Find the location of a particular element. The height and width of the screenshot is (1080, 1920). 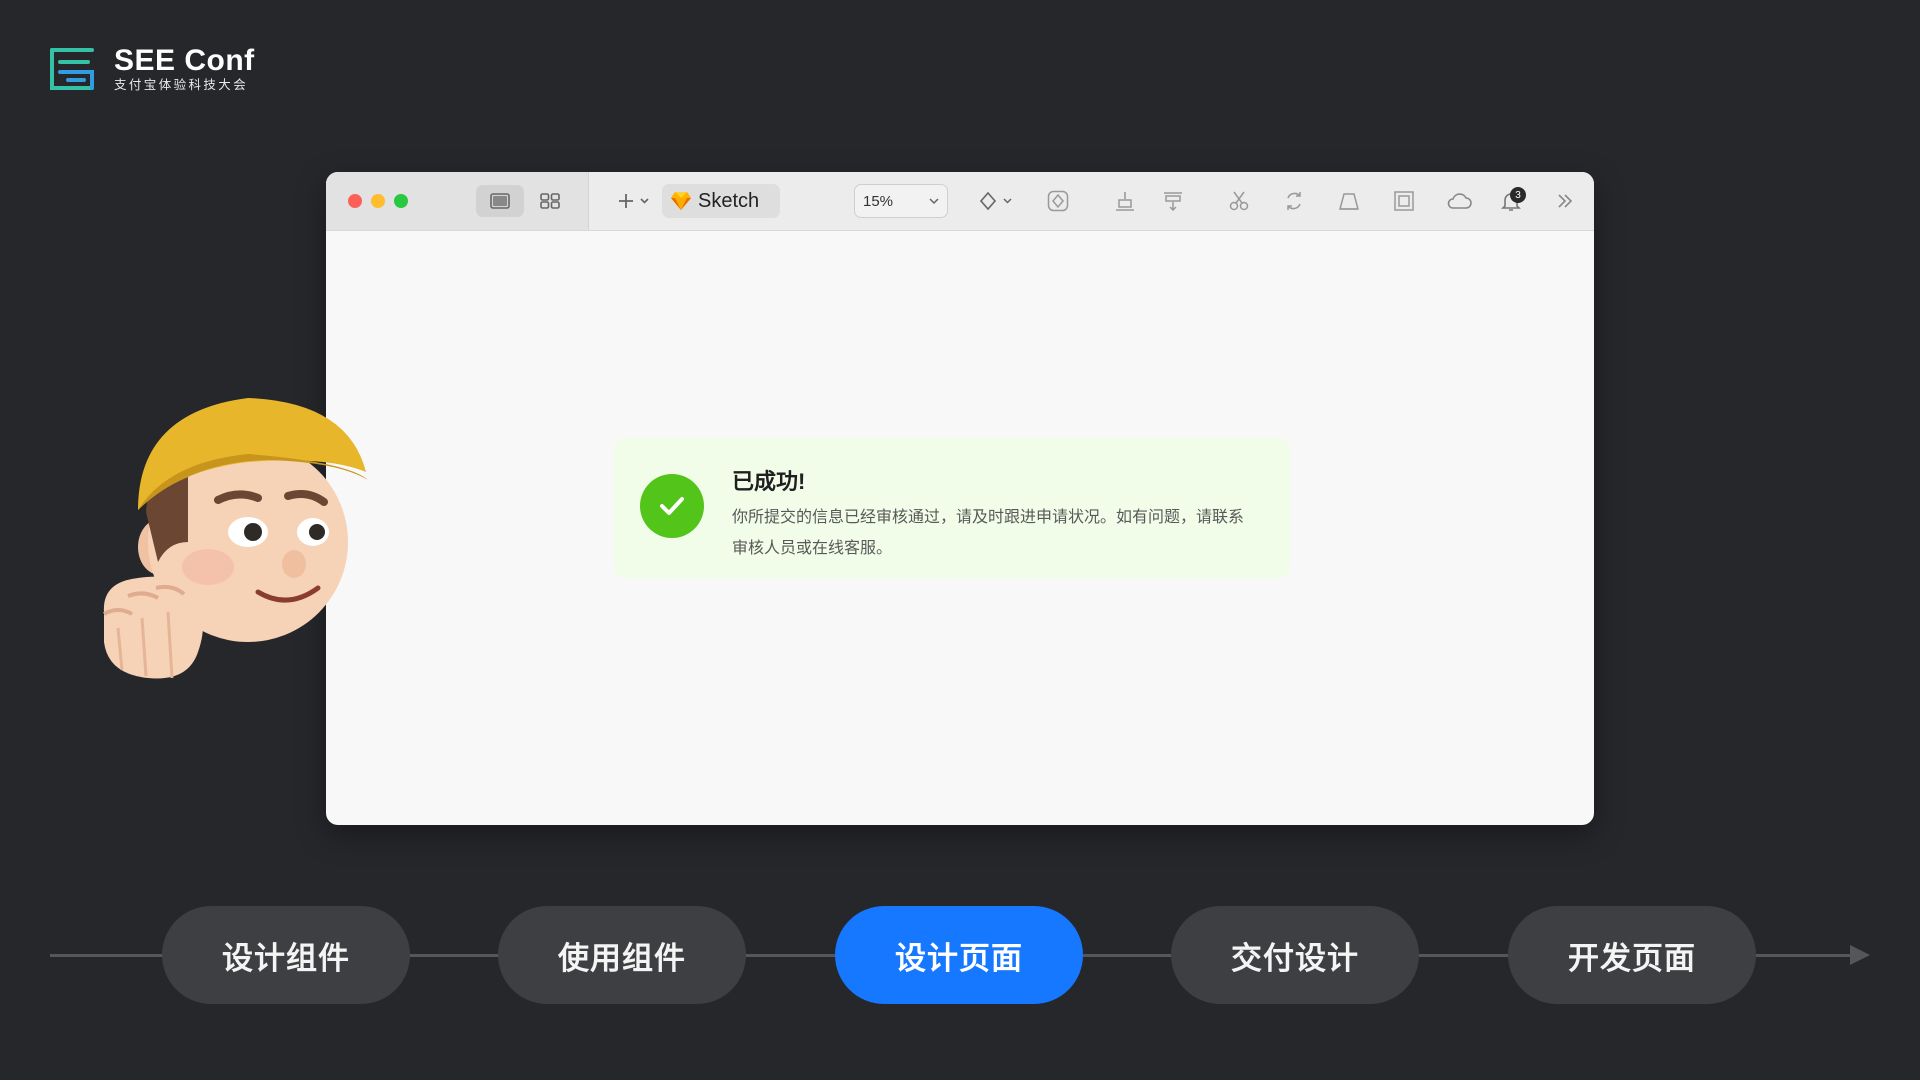

step-develop-pages: 开发页面 is located at coordinates (1632, 955).